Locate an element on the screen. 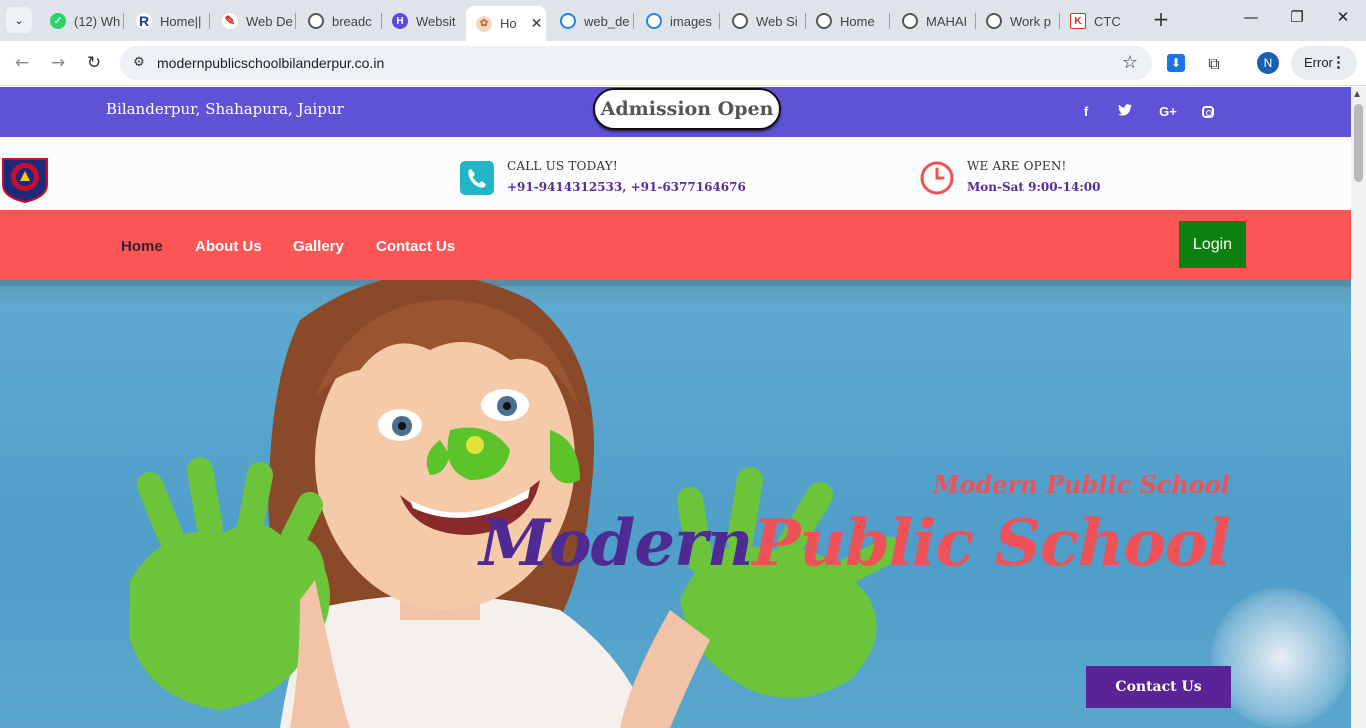  profile-avatar: N is located at coordinates (1268, 63).